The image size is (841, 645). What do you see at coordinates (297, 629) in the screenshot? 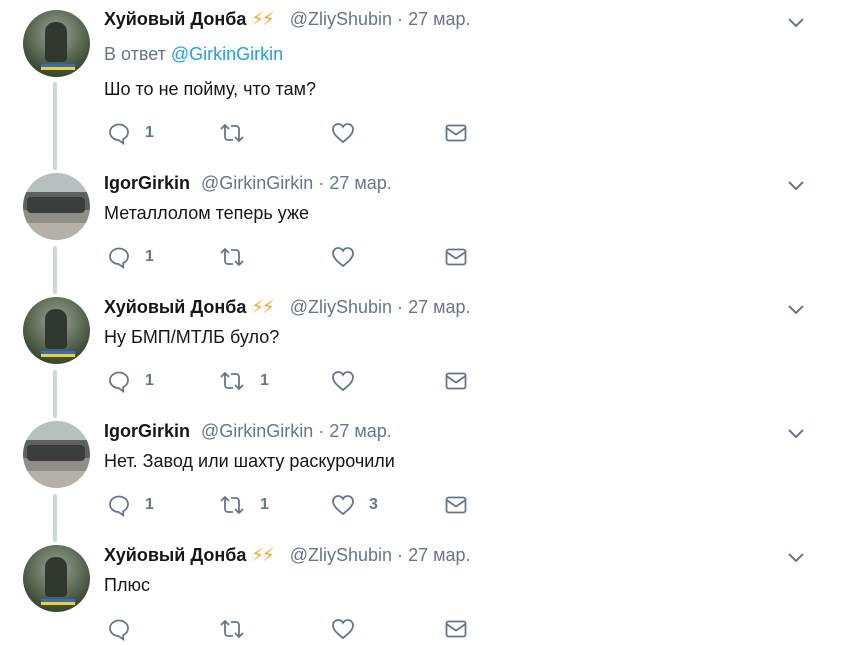
I see `tweet-actions` at bounding box center [297, 629].